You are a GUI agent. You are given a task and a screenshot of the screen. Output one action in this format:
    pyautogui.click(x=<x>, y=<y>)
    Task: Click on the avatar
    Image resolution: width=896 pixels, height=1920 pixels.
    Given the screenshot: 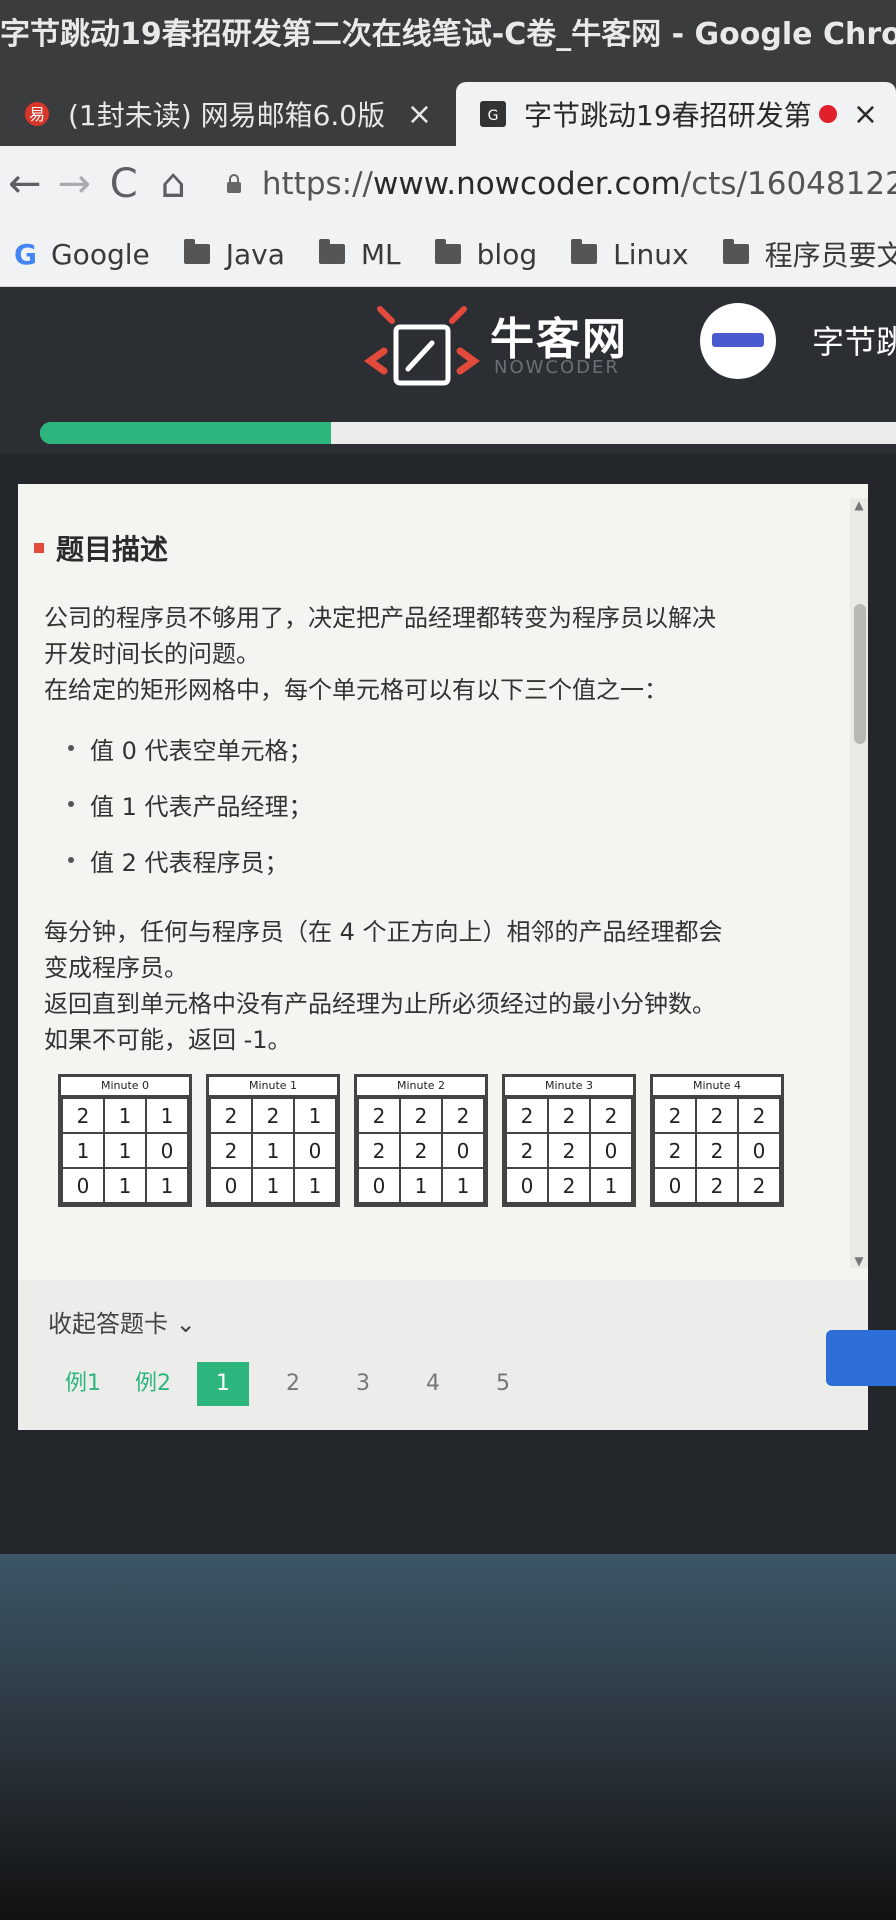 What is the action you would take?
    pyautogui.click(x=738, y=341)
    